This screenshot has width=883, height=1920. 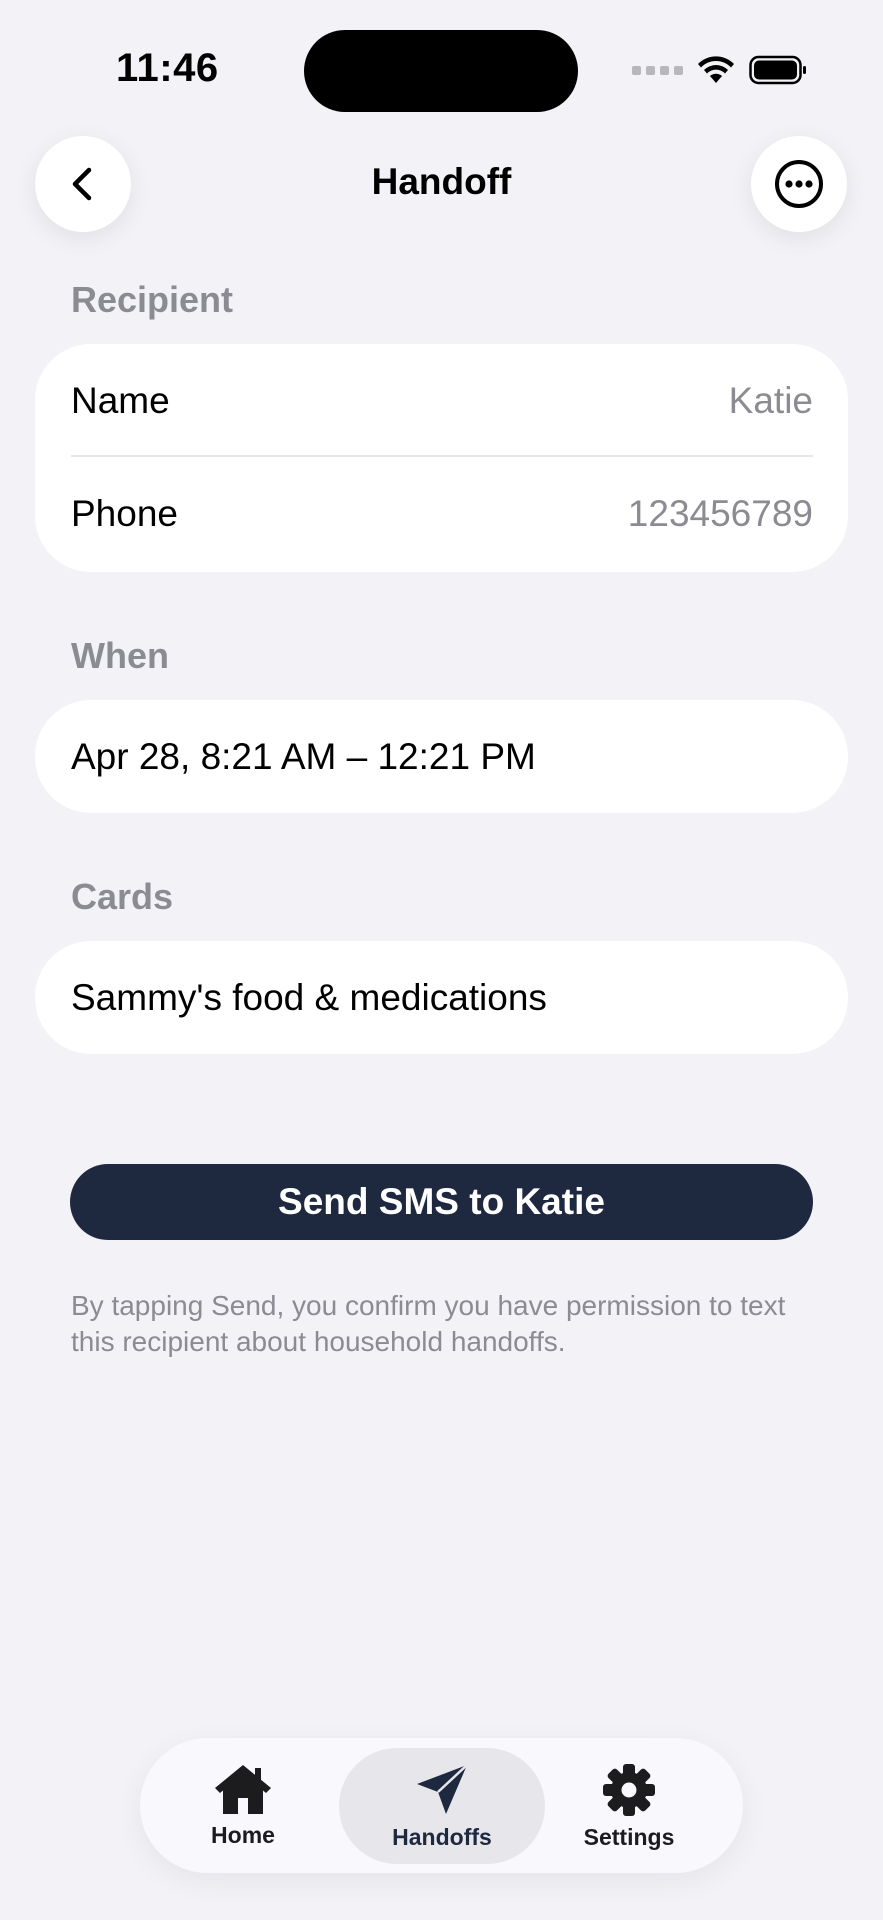 I want to click on when-value: Apr 28, 8:21 AM – 12:21 PM, so click(x=303, y=756).